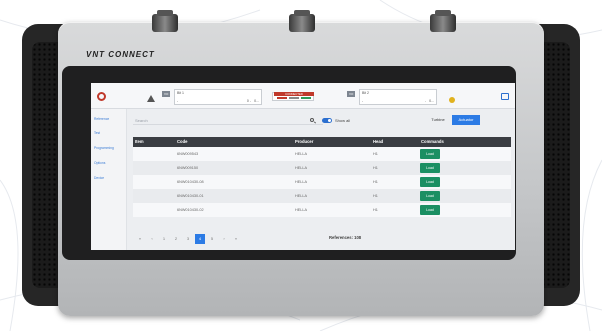 This screenshot has width=602, height=331. What do you see at coordinates (282, 98) in the screenshot?
I see `status-bar-red` at bounding box center [282, 98].